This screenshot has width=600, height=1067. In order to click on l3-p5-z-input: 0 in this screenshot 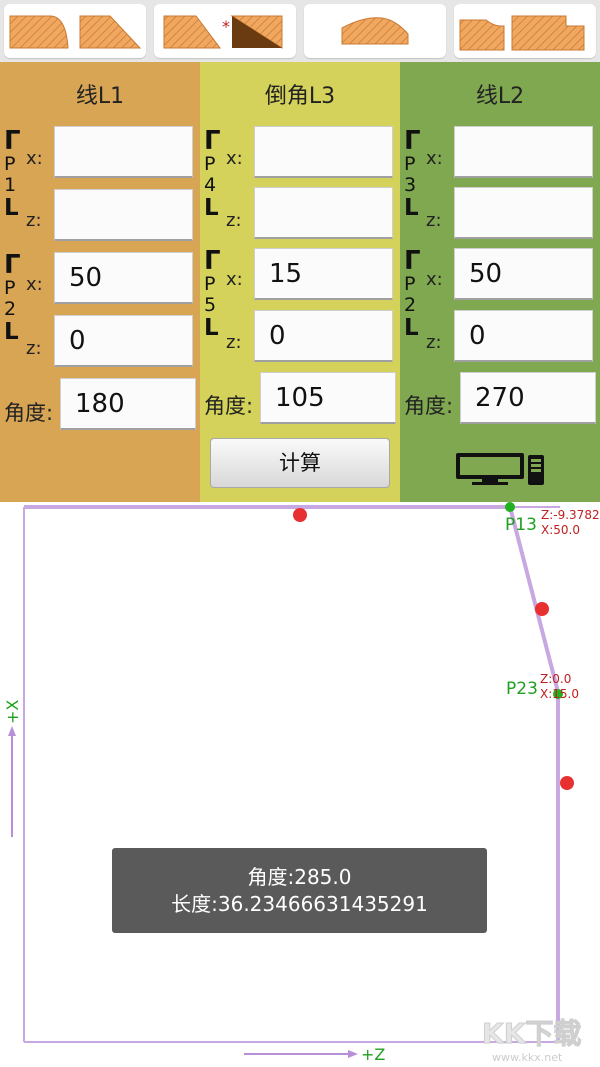, I will do `click(323, 336)`.